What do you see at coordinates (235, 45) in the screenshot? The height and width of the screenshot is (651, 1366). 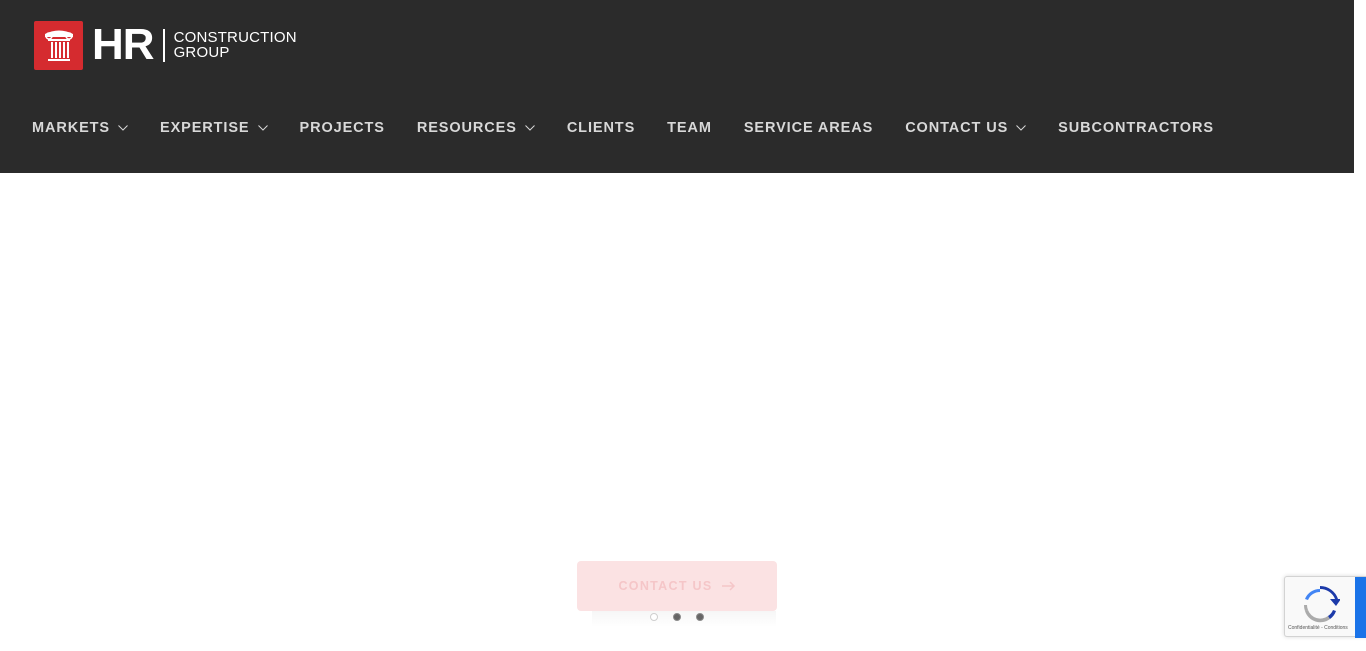 I see `logo-subtitle: CONSTRUCTION GROUP` at bounding box center [235, 45].